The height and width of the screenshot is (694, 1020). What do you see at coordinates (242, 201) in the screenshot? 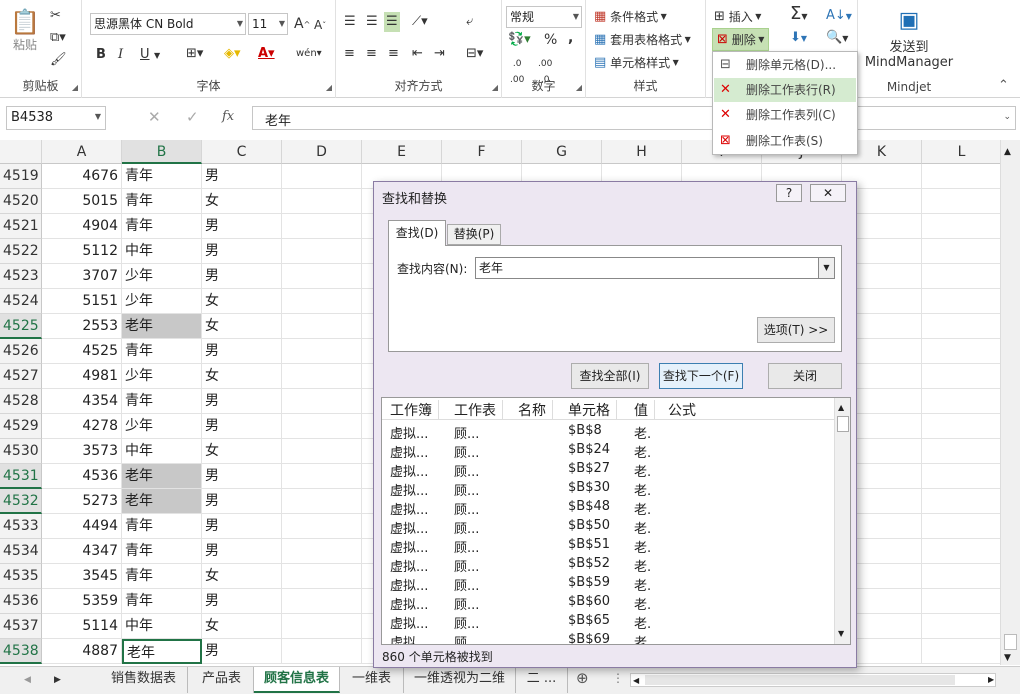
I see `cell-c-4520: 女` at bounding box center [242, 201].